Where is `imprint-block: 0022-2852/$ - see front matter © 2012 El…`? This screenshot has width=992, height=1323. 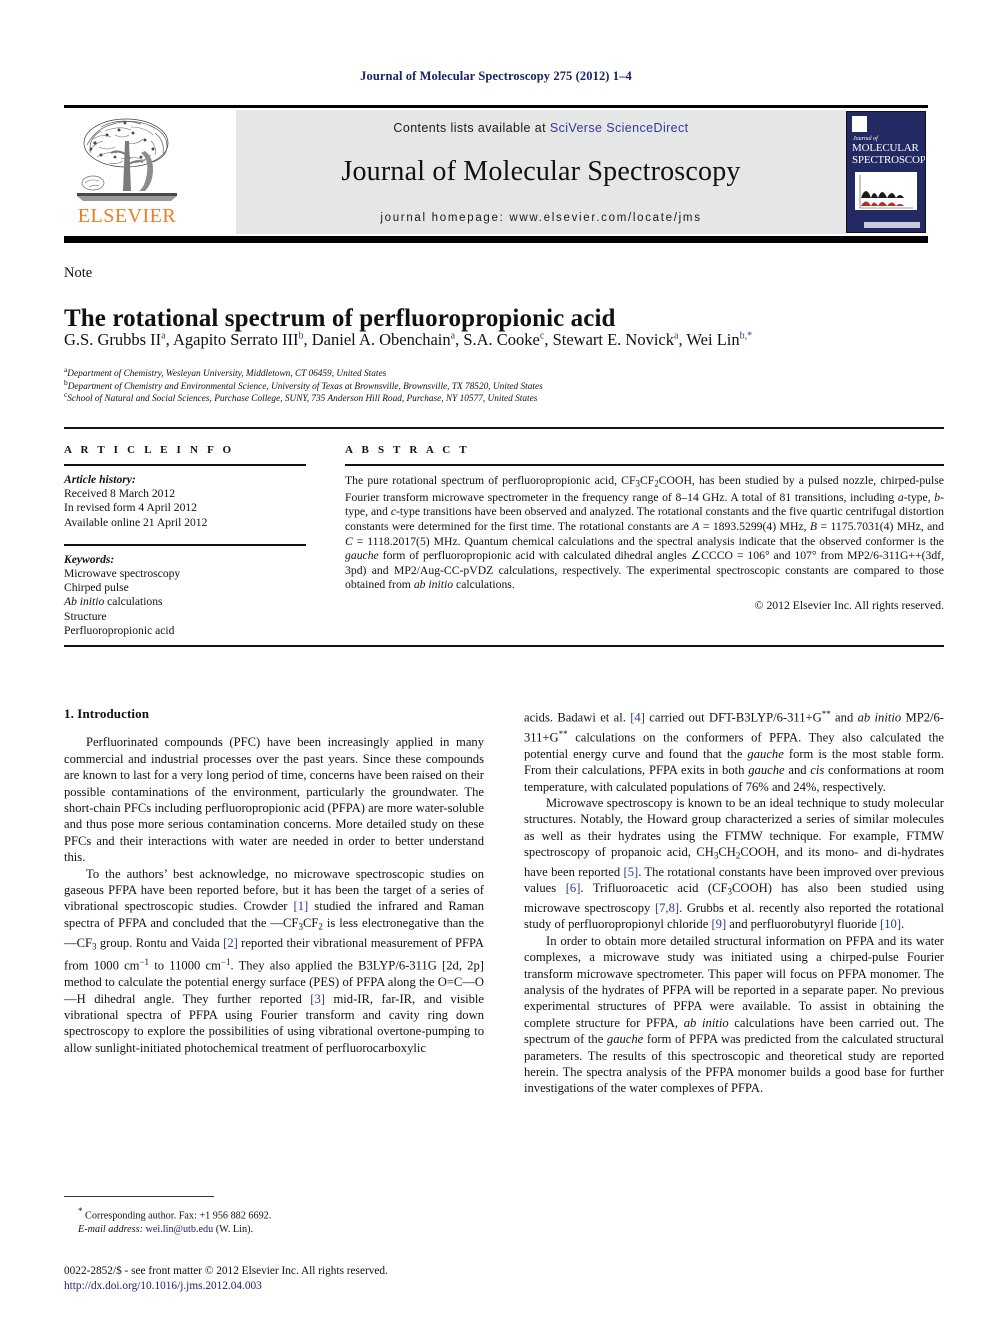
imprint-block: 0022-2852/$ - see front matter © 2012 El… is located at coordinates (299, 1279).